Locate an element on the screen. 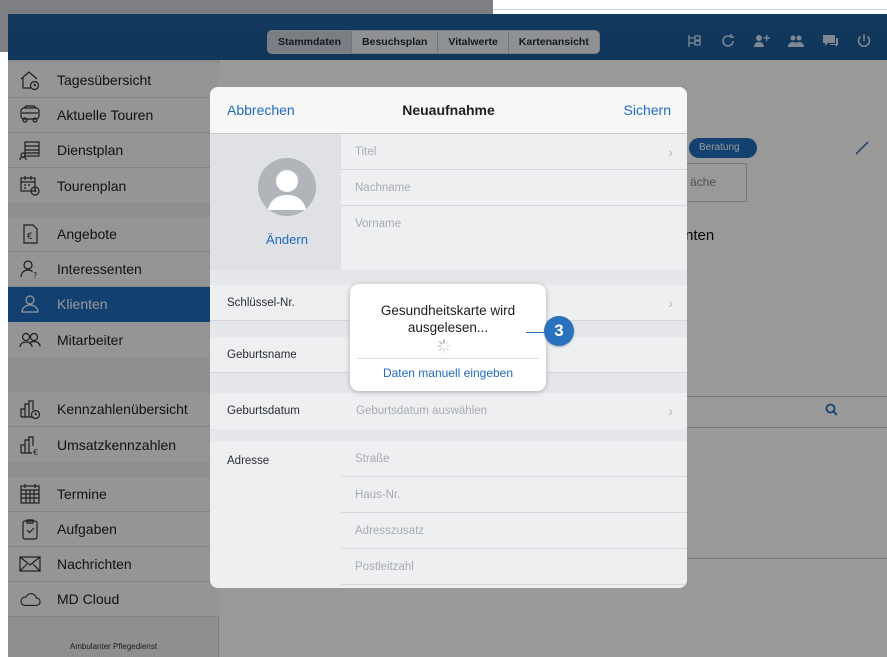 Image resolution: width=887 pixels, height=657 pixels. change-photo-button: Ändern is located at coordinates (287, 239).